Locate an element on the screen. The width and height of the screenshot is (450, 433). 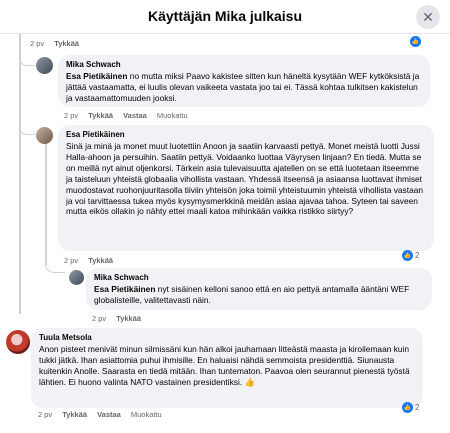
dialog-header: Käyttäjän Mika julkaisu ✕ is located at coordinates (225, 17).